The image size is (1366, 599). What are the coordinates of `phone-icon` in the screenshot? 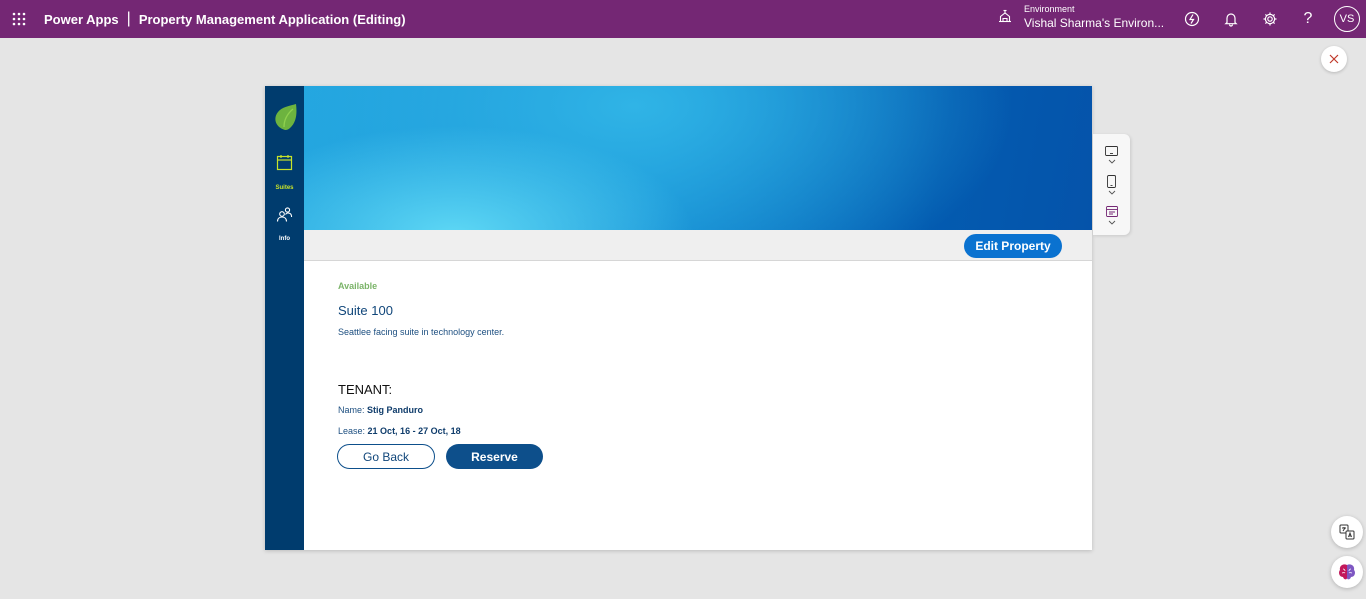 It's located at (1111, 181).